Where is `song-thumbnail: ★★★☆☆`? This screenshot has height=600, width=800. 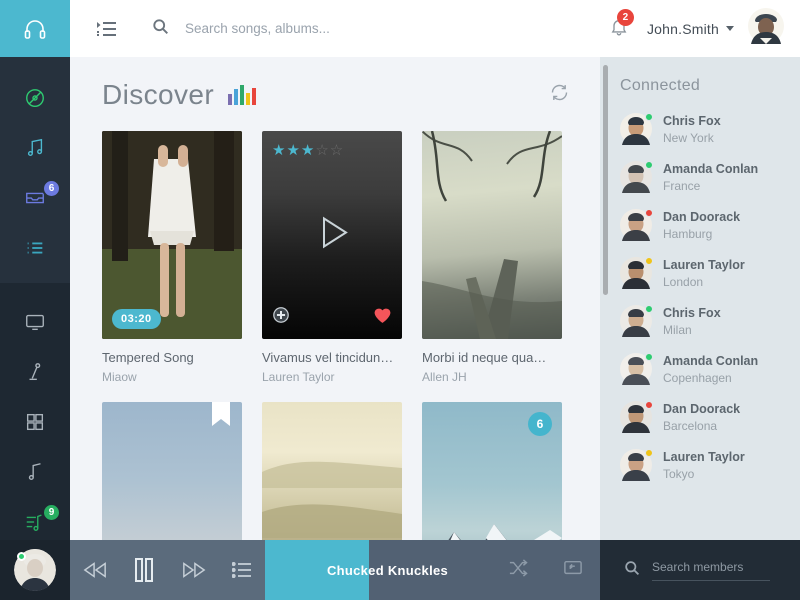 song-thumbnail: ★★★☆☆ is located at coordinates (332, 235).